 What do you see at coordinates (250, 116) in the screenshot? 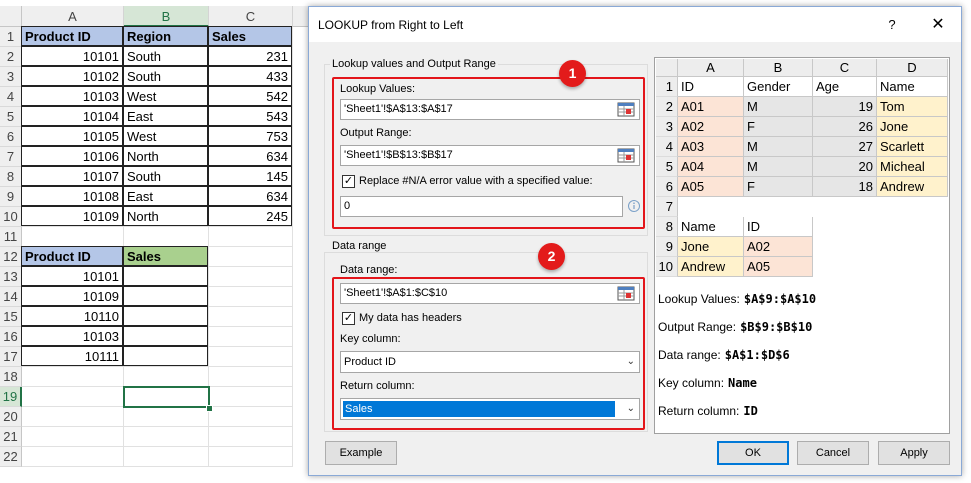
I see `table-cell: 543` at bounding box center [250, 116].